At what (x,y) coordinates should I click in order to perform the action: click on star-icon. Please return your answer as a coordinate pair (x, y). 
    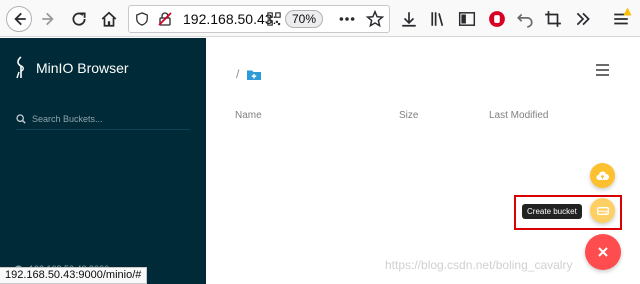
    Looking at the image, I should click on (375, 19).